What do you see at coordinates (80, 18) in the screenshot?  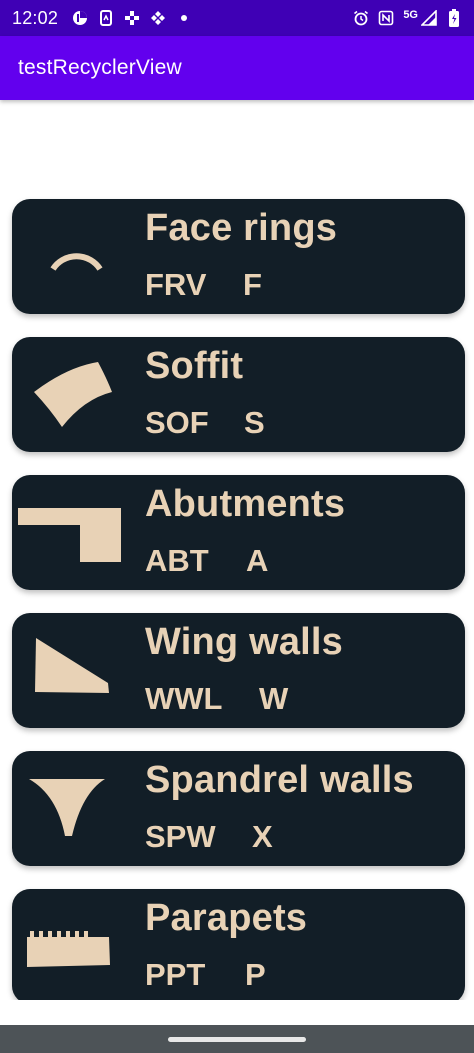 I see `pie-icon` at bounding box center [80, 18].